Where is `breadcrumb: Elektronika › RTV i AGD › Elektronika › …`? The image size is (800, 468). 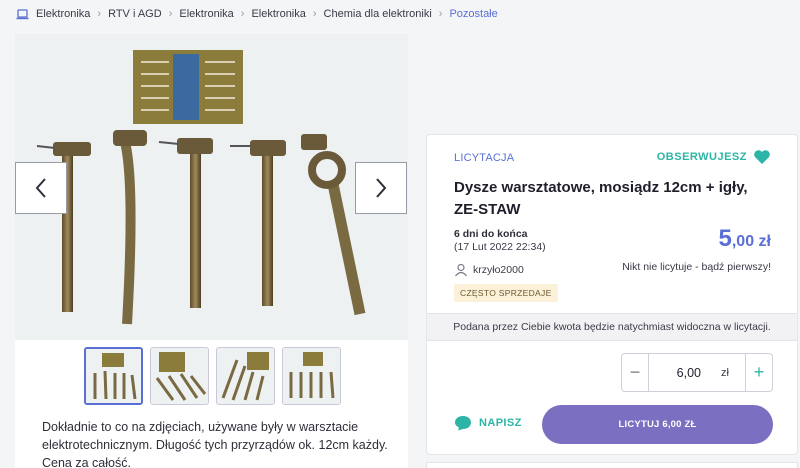 breadcrumb: Elektronika › RTV i AGD › Elektronika › … is located at coordinates (257, 14).